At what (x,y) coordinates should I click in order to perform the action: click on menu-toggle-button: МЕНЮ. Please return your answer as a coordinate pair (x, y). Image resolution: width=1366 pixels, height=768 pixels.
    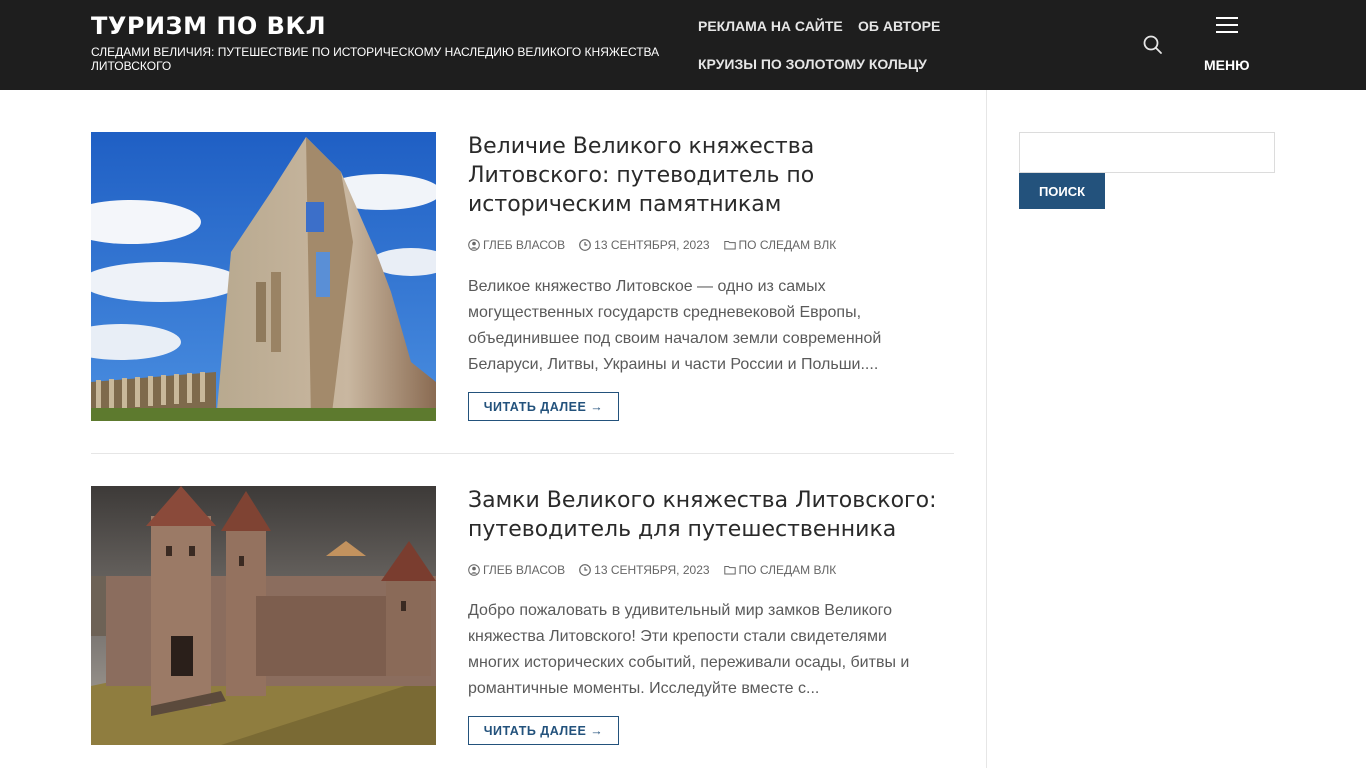
    Looking at the image, I should click on (1227, 45).